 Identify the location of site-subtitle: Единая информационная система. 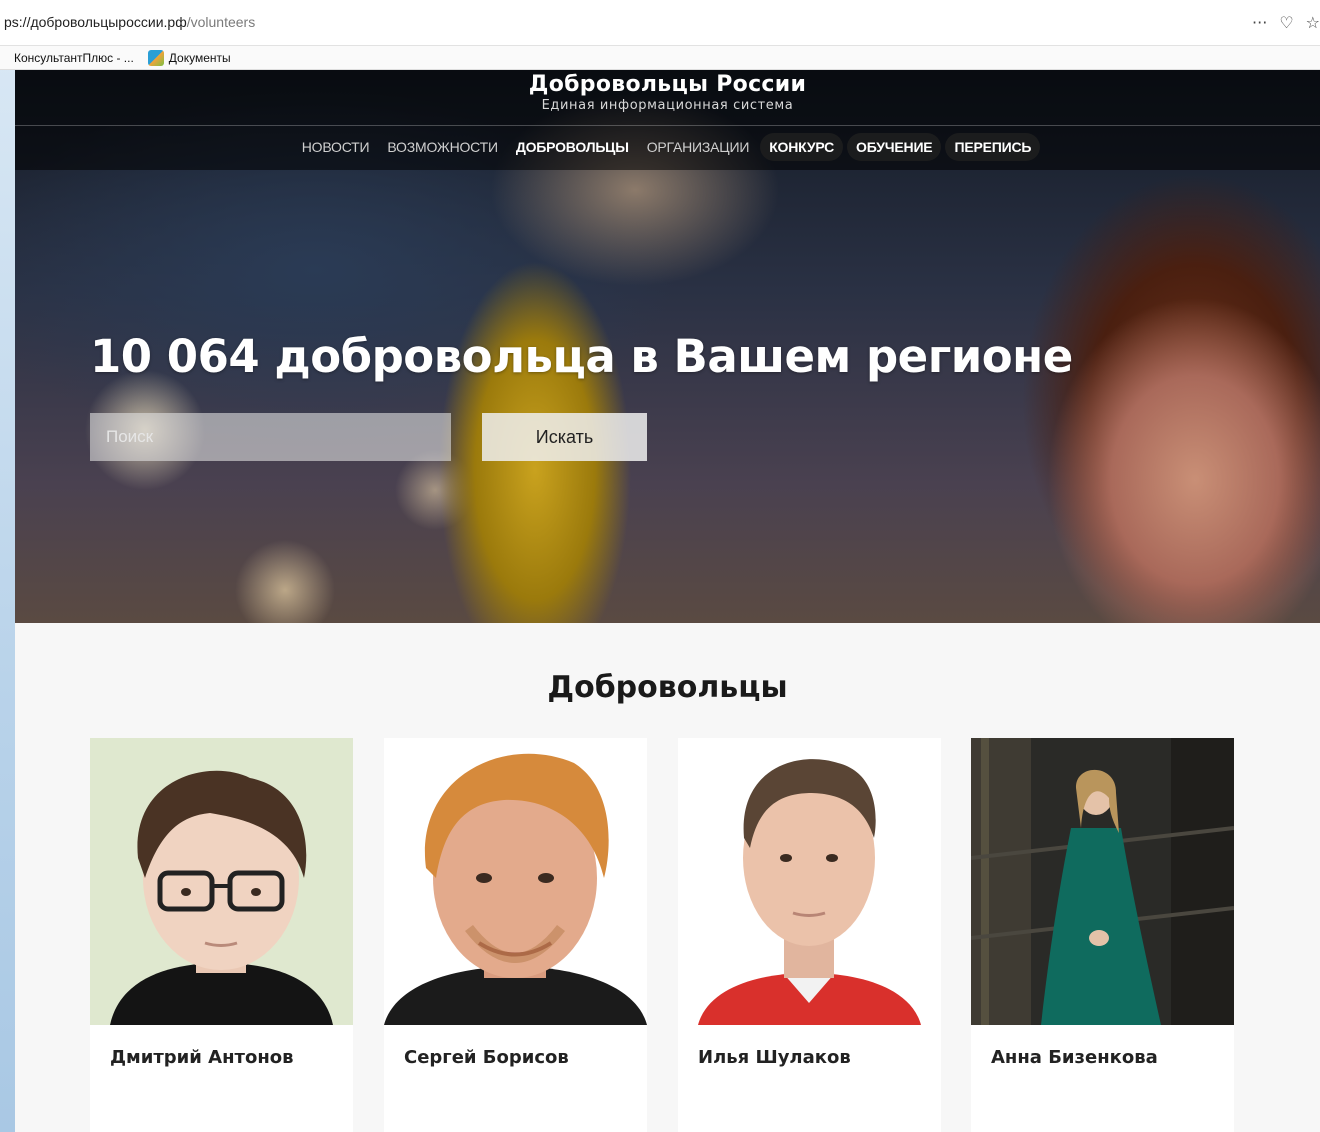
(667, 105).